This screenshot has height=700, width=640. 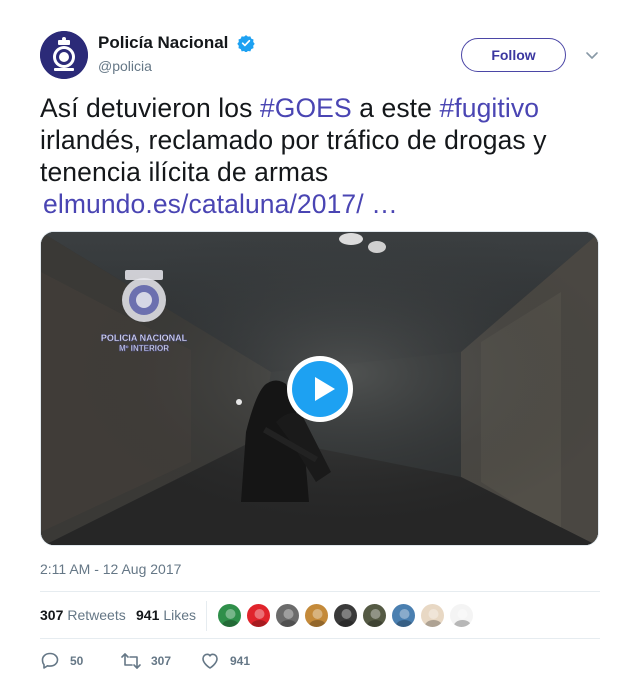 I want to click on account-names: Policía Nacional @policia, so click(x=176, y=53).